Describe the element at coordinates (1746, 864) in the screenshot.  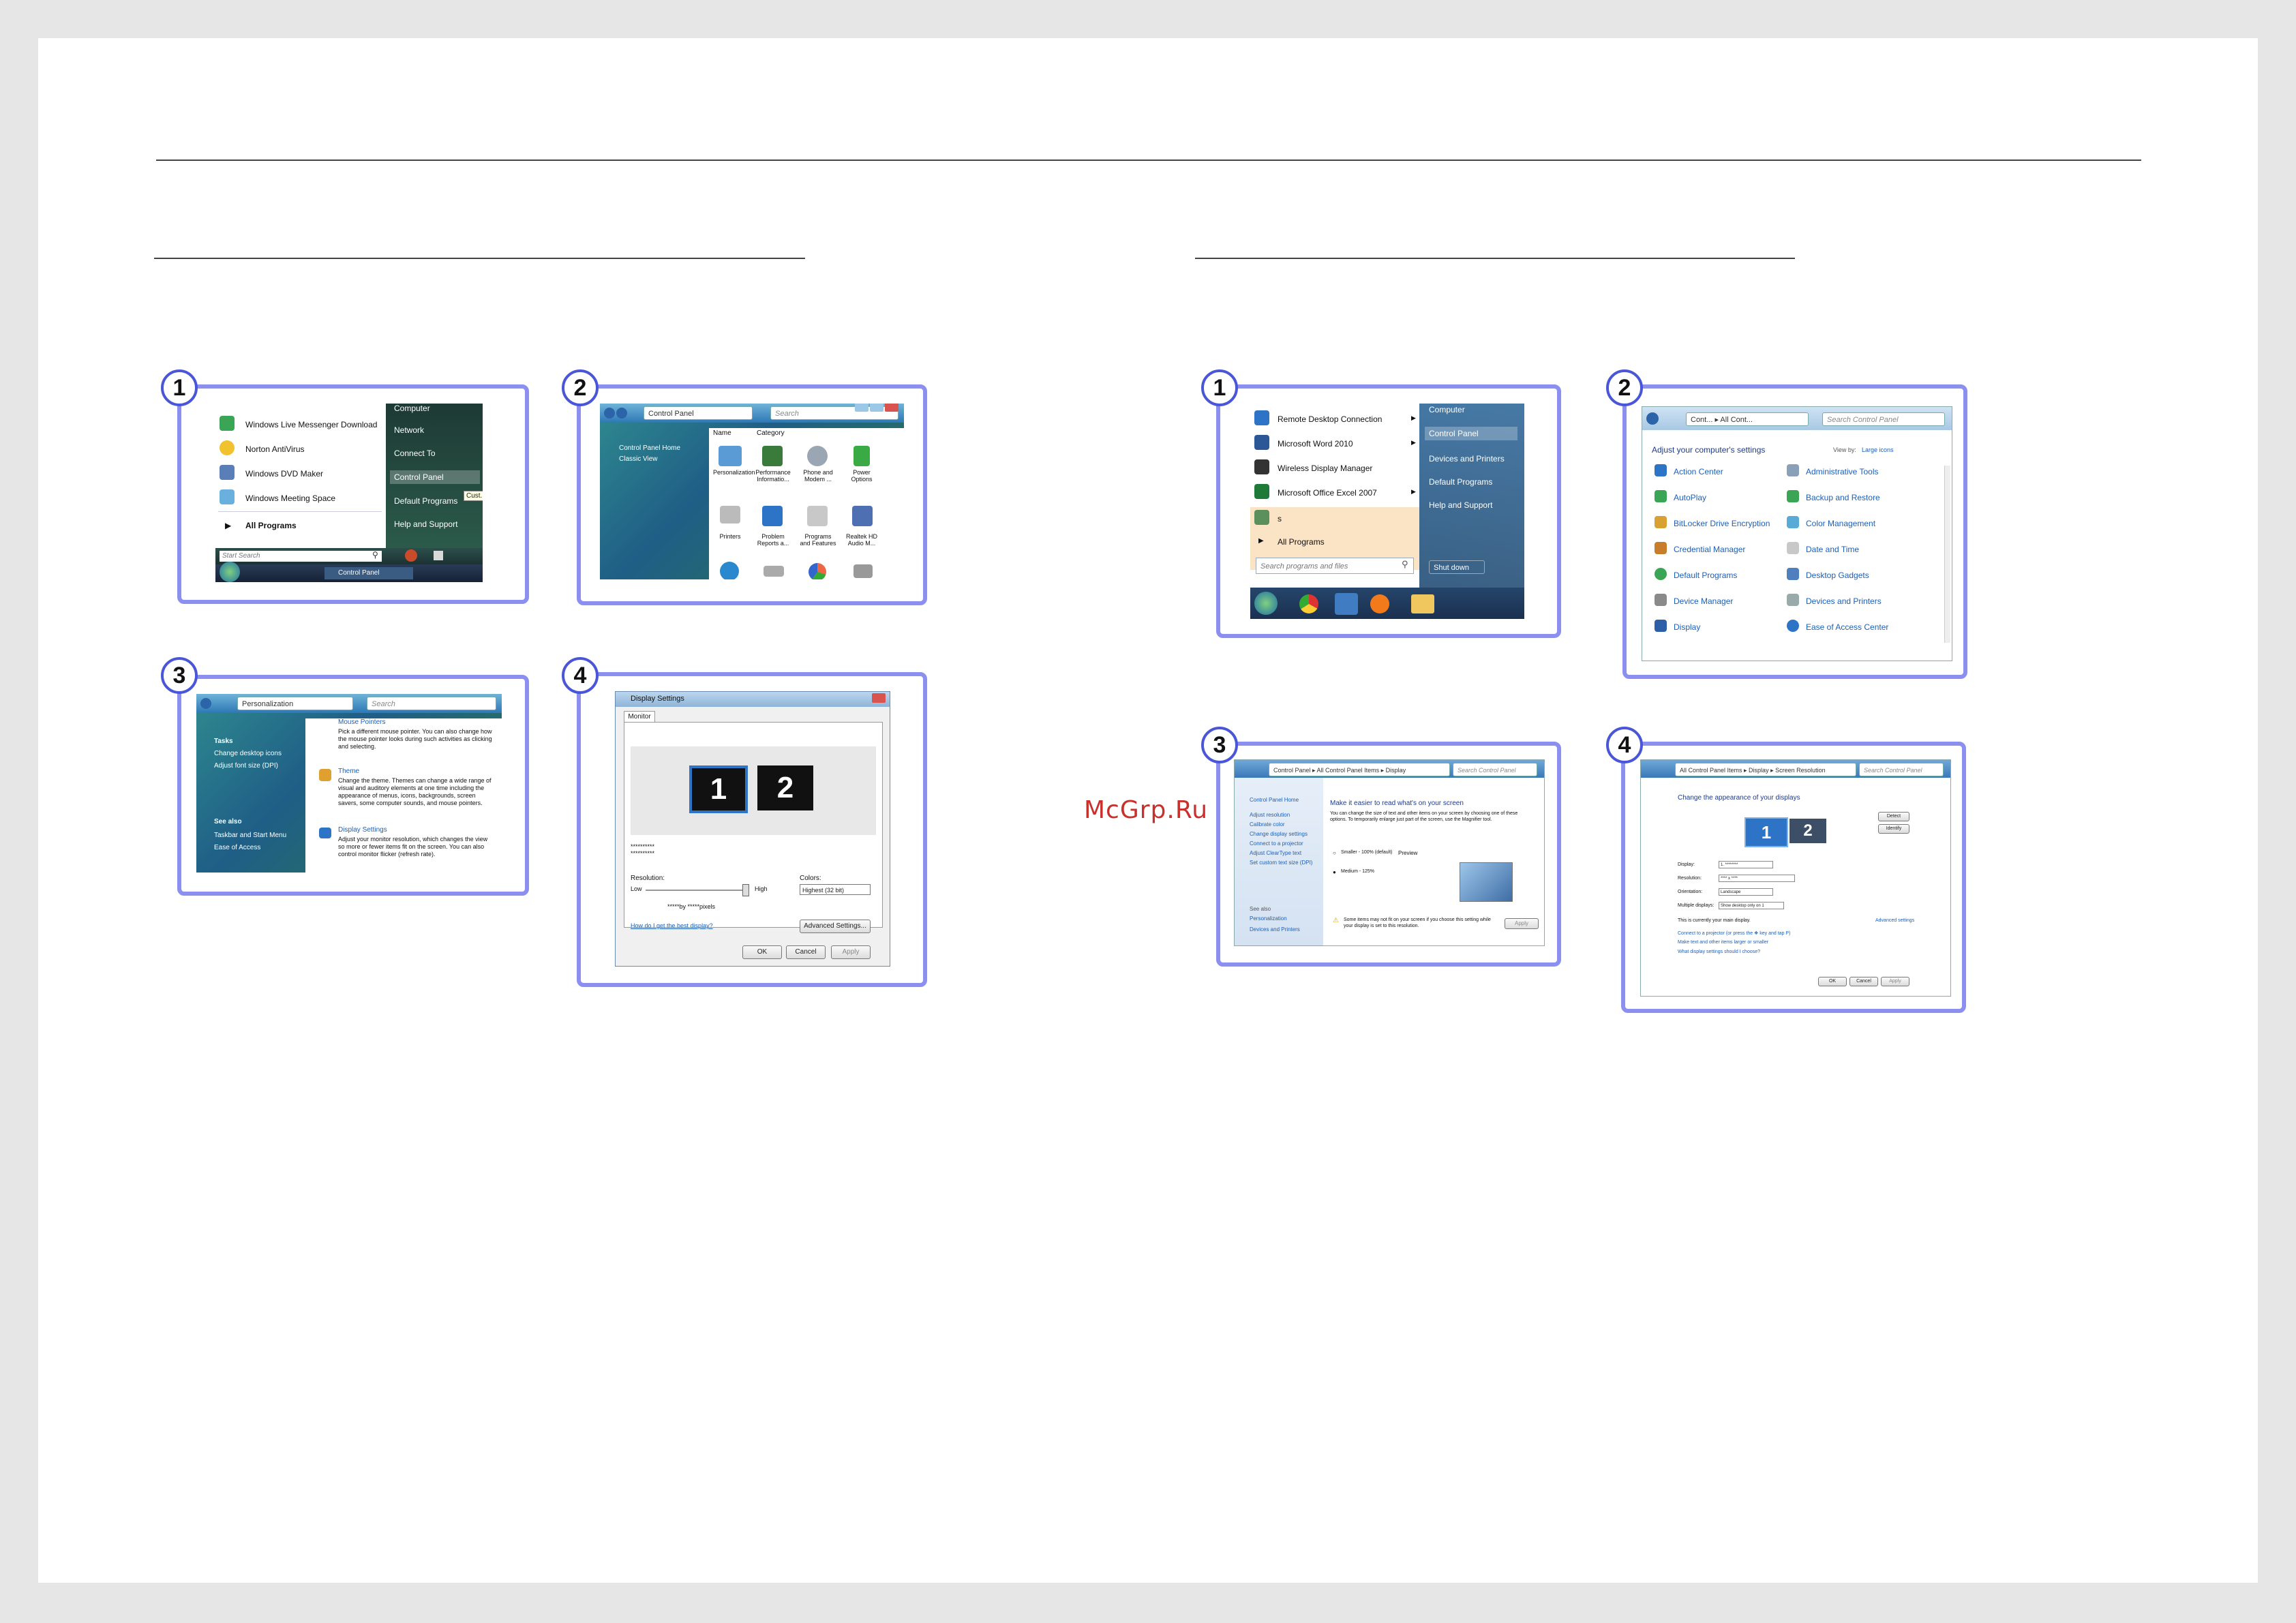
I see `display-select: 1. ********` at that location.